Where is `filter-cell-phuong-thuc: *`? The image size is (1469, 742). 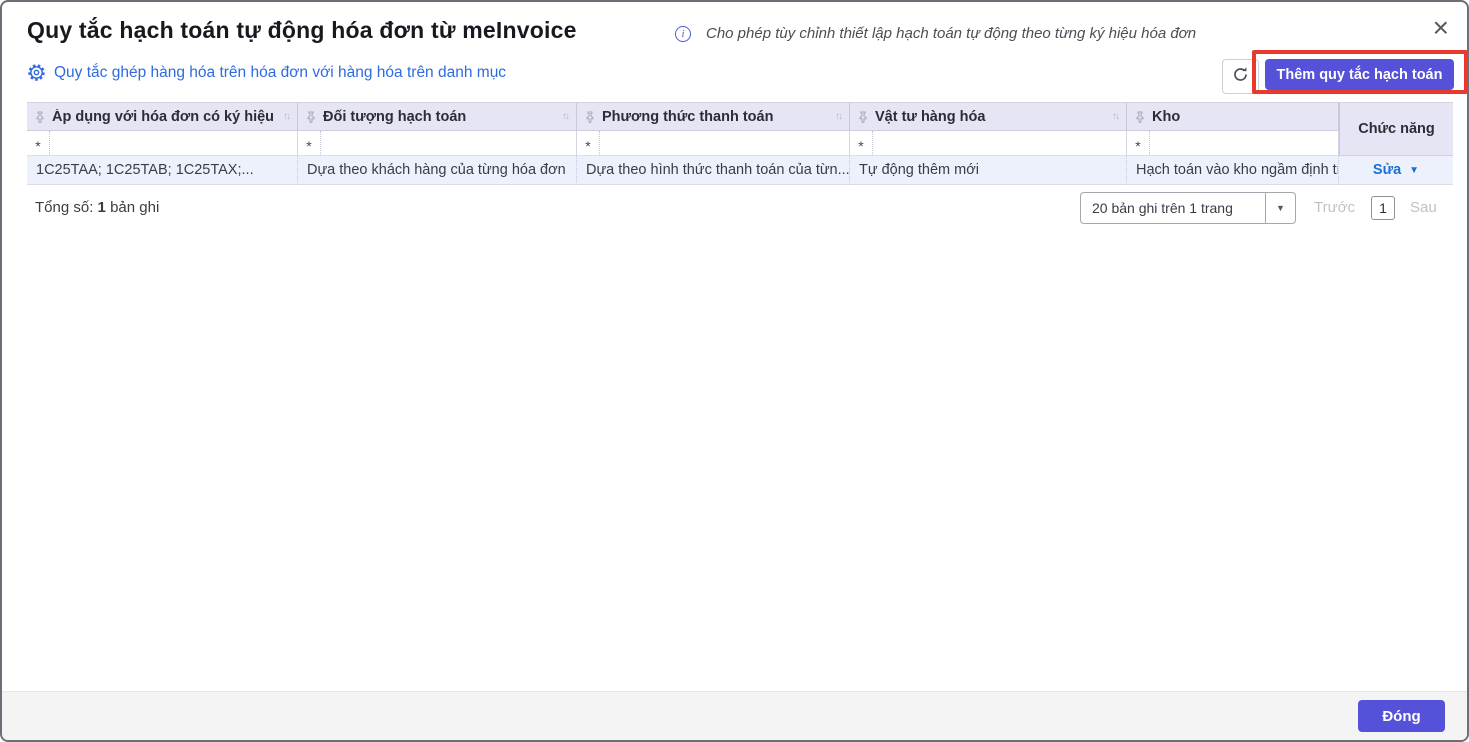
filter-cell-phuong-thuc: * is located at coordinates (713, 143).